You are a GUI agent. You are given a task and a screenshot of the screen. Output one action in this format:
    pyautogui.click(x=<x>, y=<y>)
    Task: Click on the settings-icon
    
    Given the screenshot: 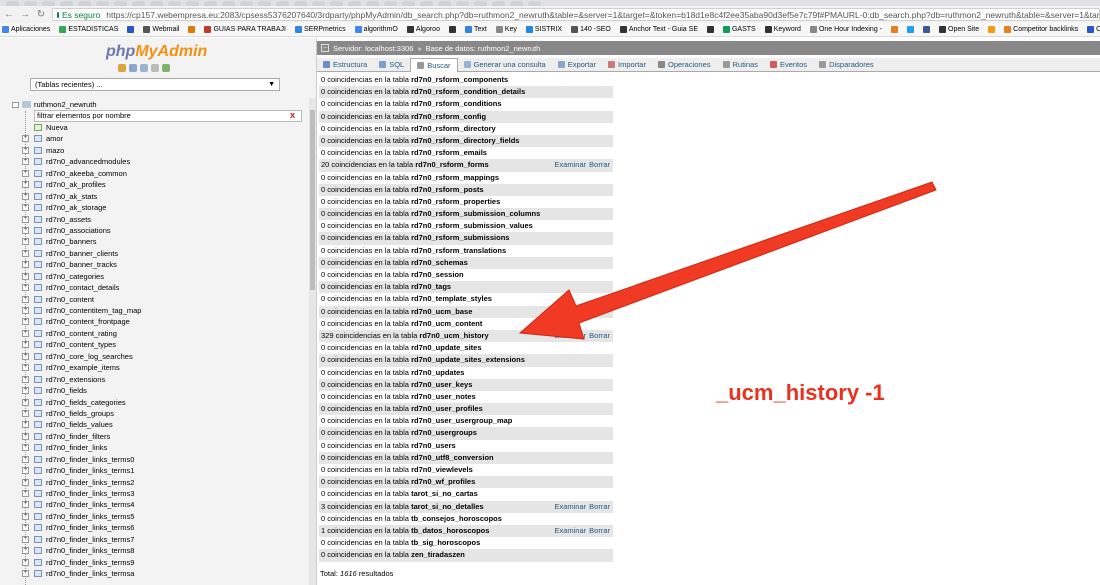 What is the action you would take?
    pyautogui.click(x=155, y=68)
    